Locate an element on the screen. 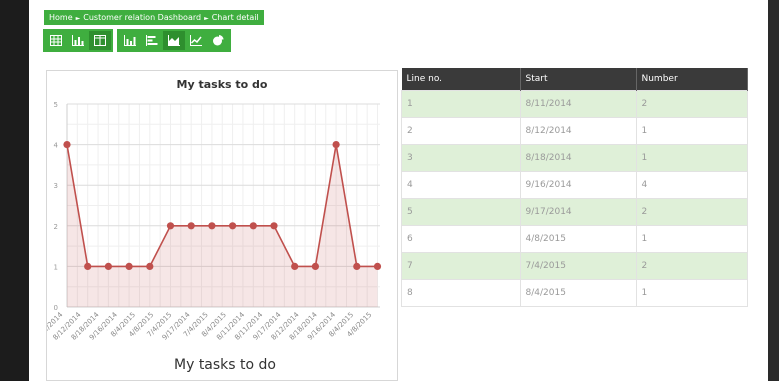  cell-line-no: 3 is located at coordinates (461, 158).